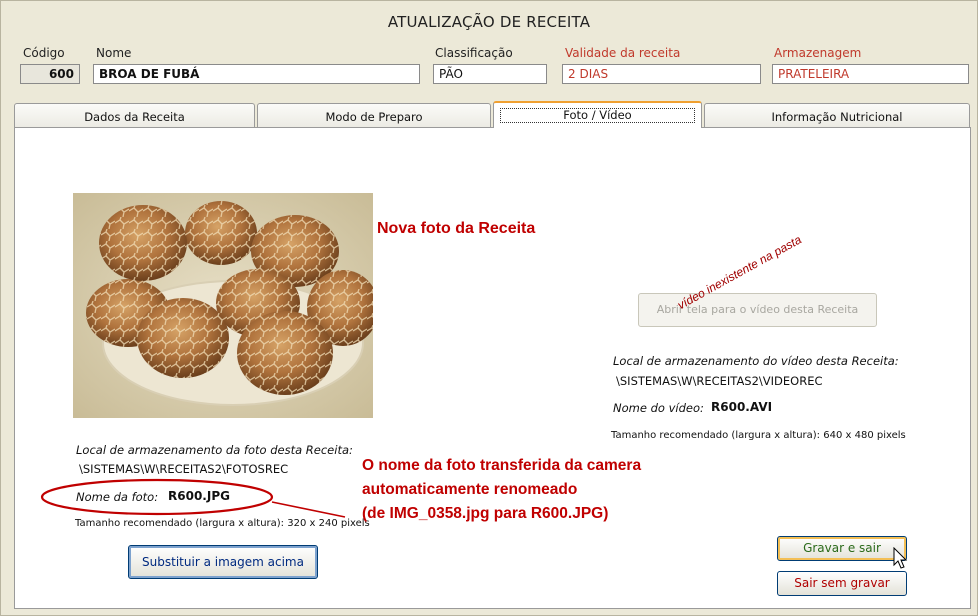  Describe the element at coordinates (308, 509) in the screenshot. I see `annotation-connector-line` at that location.